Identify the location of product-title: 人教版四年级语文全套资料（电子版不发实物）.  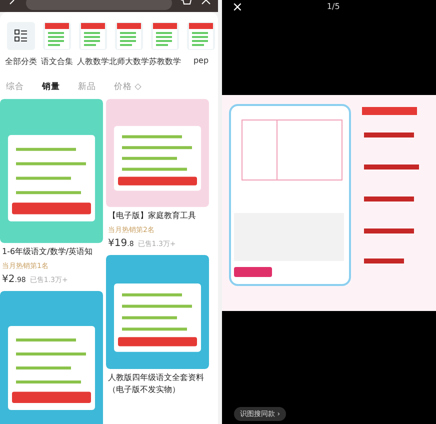
(157, 384).